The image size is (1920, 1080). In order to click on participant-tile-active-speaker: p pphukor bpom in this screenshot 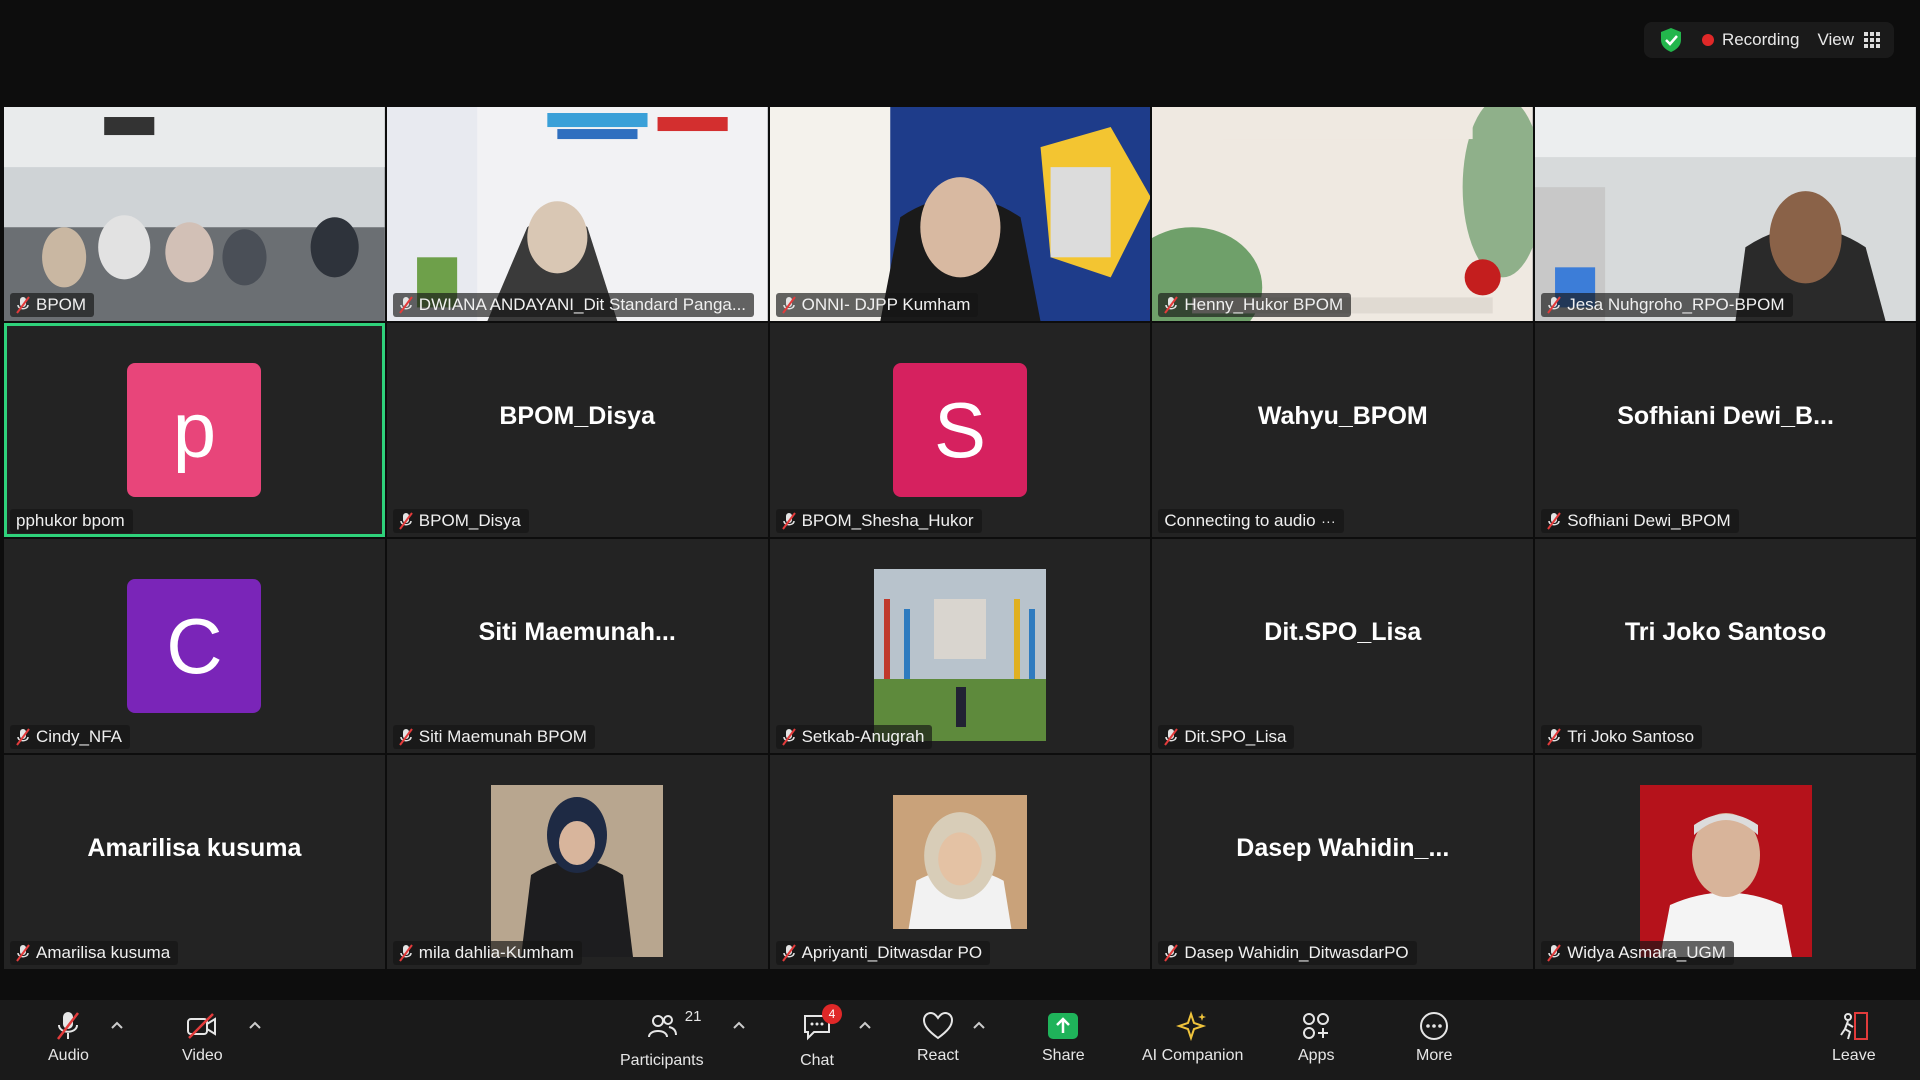, I will do `click(194, 430)`.